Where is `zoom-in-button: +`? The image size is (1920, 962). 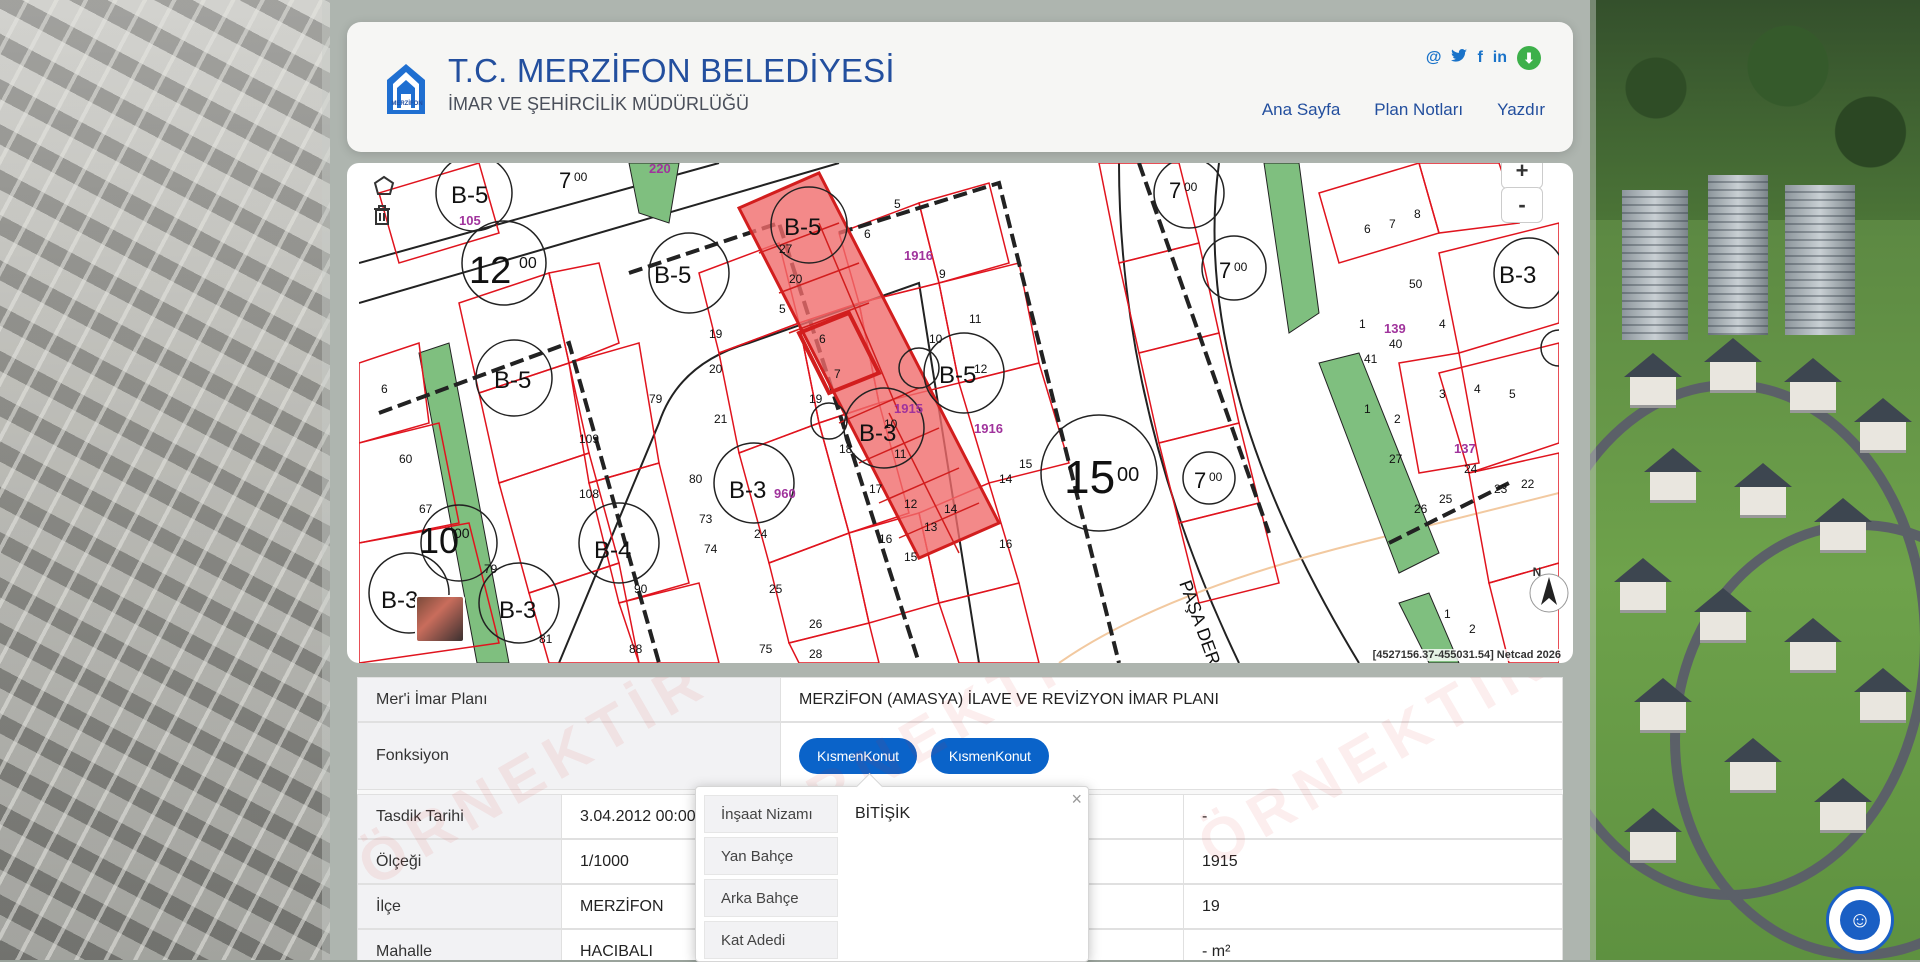
zoom-in-button: + is located at coordinates (1522, 176).